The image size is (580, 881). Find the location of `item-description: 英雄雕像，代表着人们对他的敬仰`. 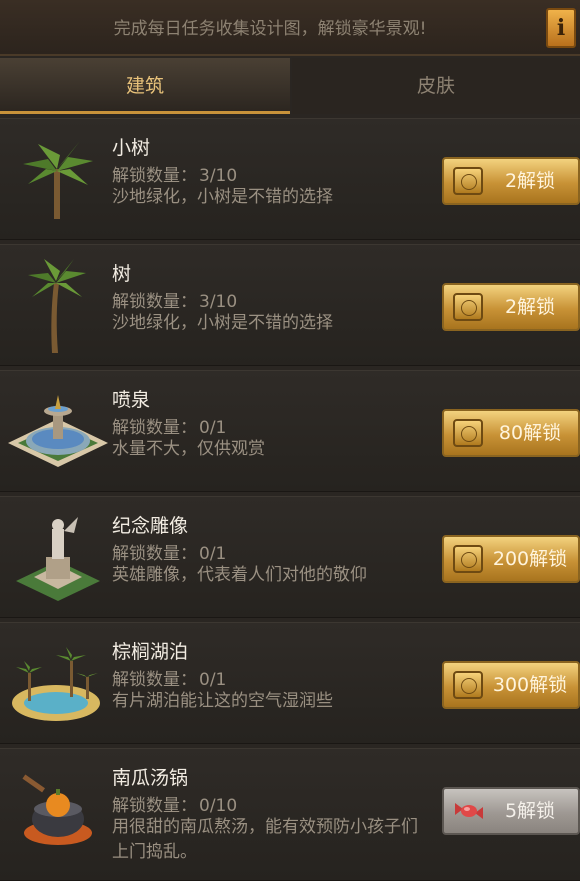

item-description: 英雄雕像，代表着人们对他的敬仰 is located at coordinates (239, 575).